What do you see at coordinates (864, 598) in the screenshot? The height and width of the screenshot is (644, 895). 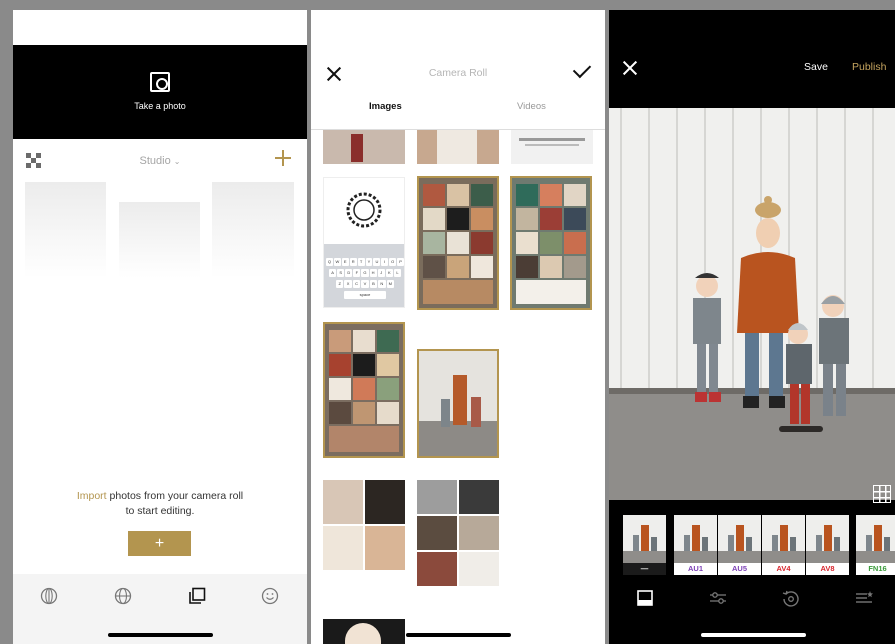 I see `recipes-icon` at bounding box center [864, 598].